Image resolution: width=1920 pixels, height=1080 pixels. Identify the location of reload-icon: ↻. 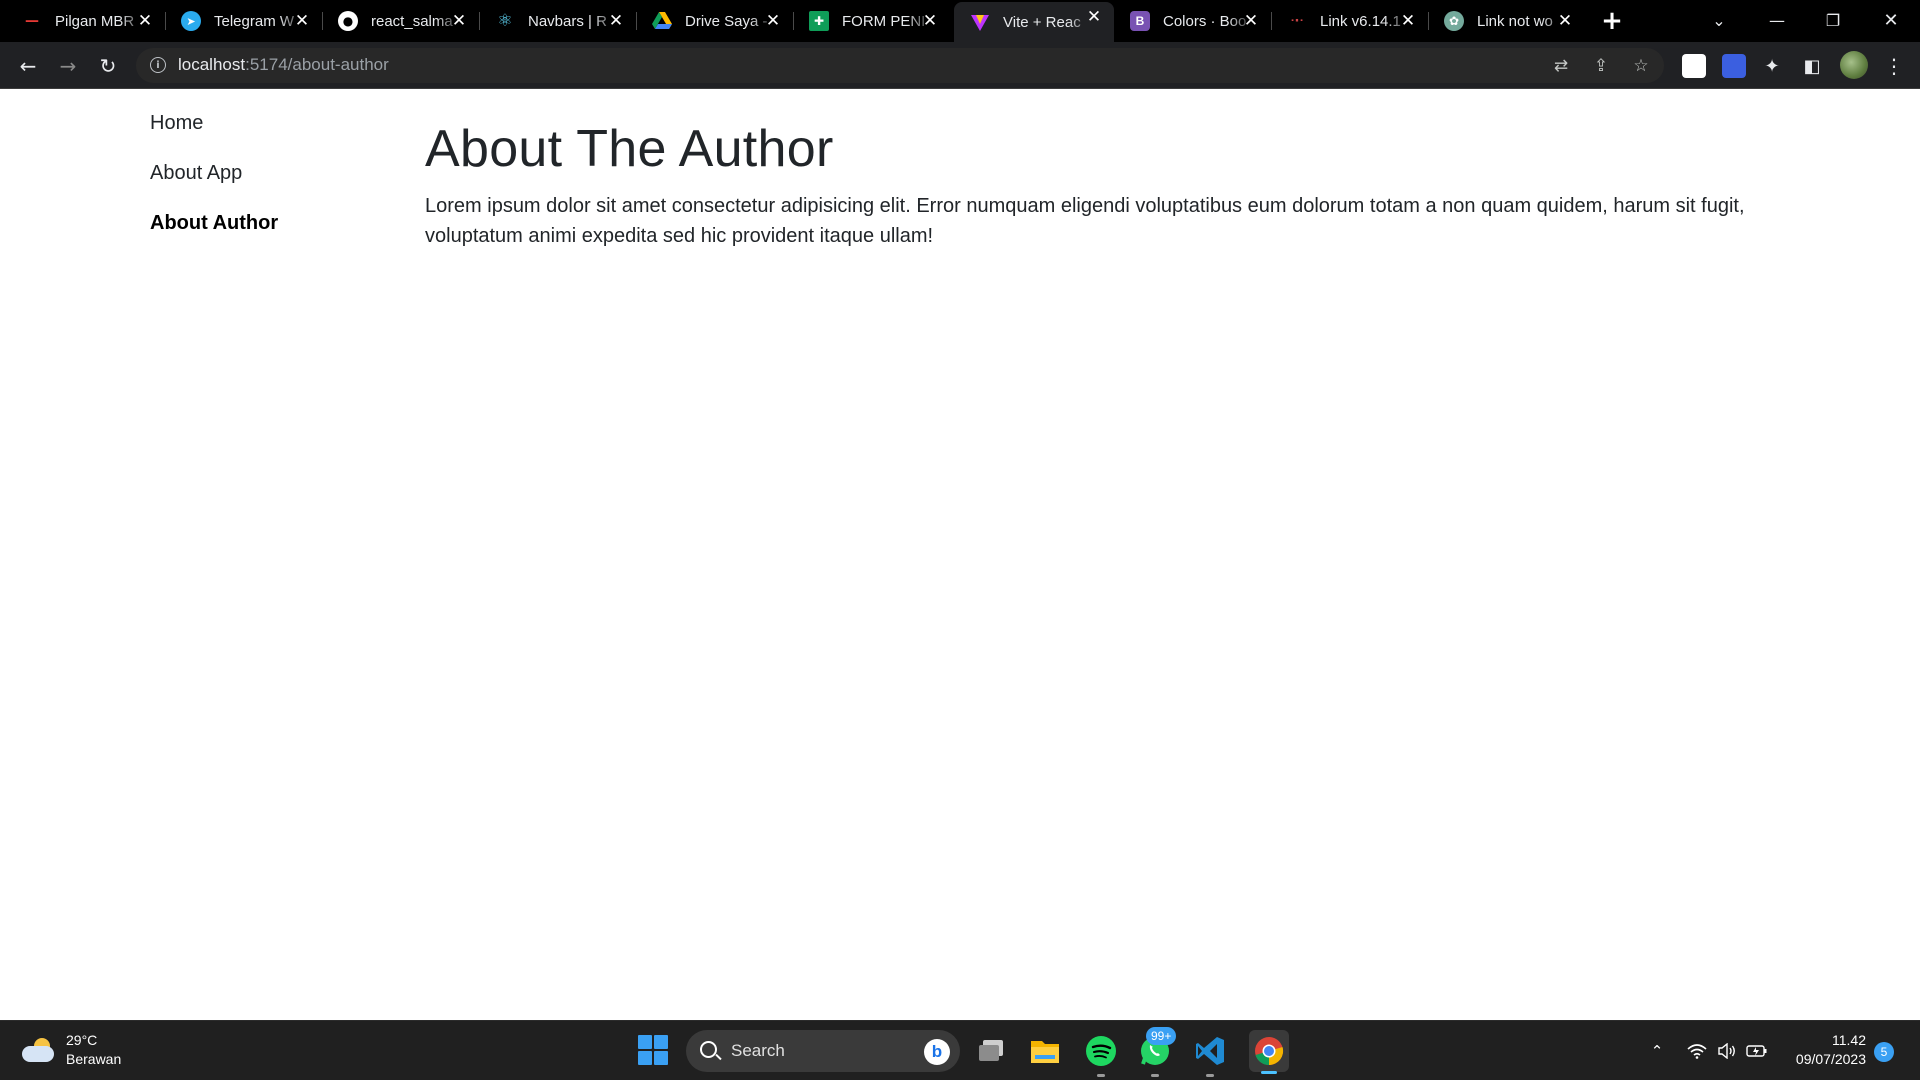
(108, 66).